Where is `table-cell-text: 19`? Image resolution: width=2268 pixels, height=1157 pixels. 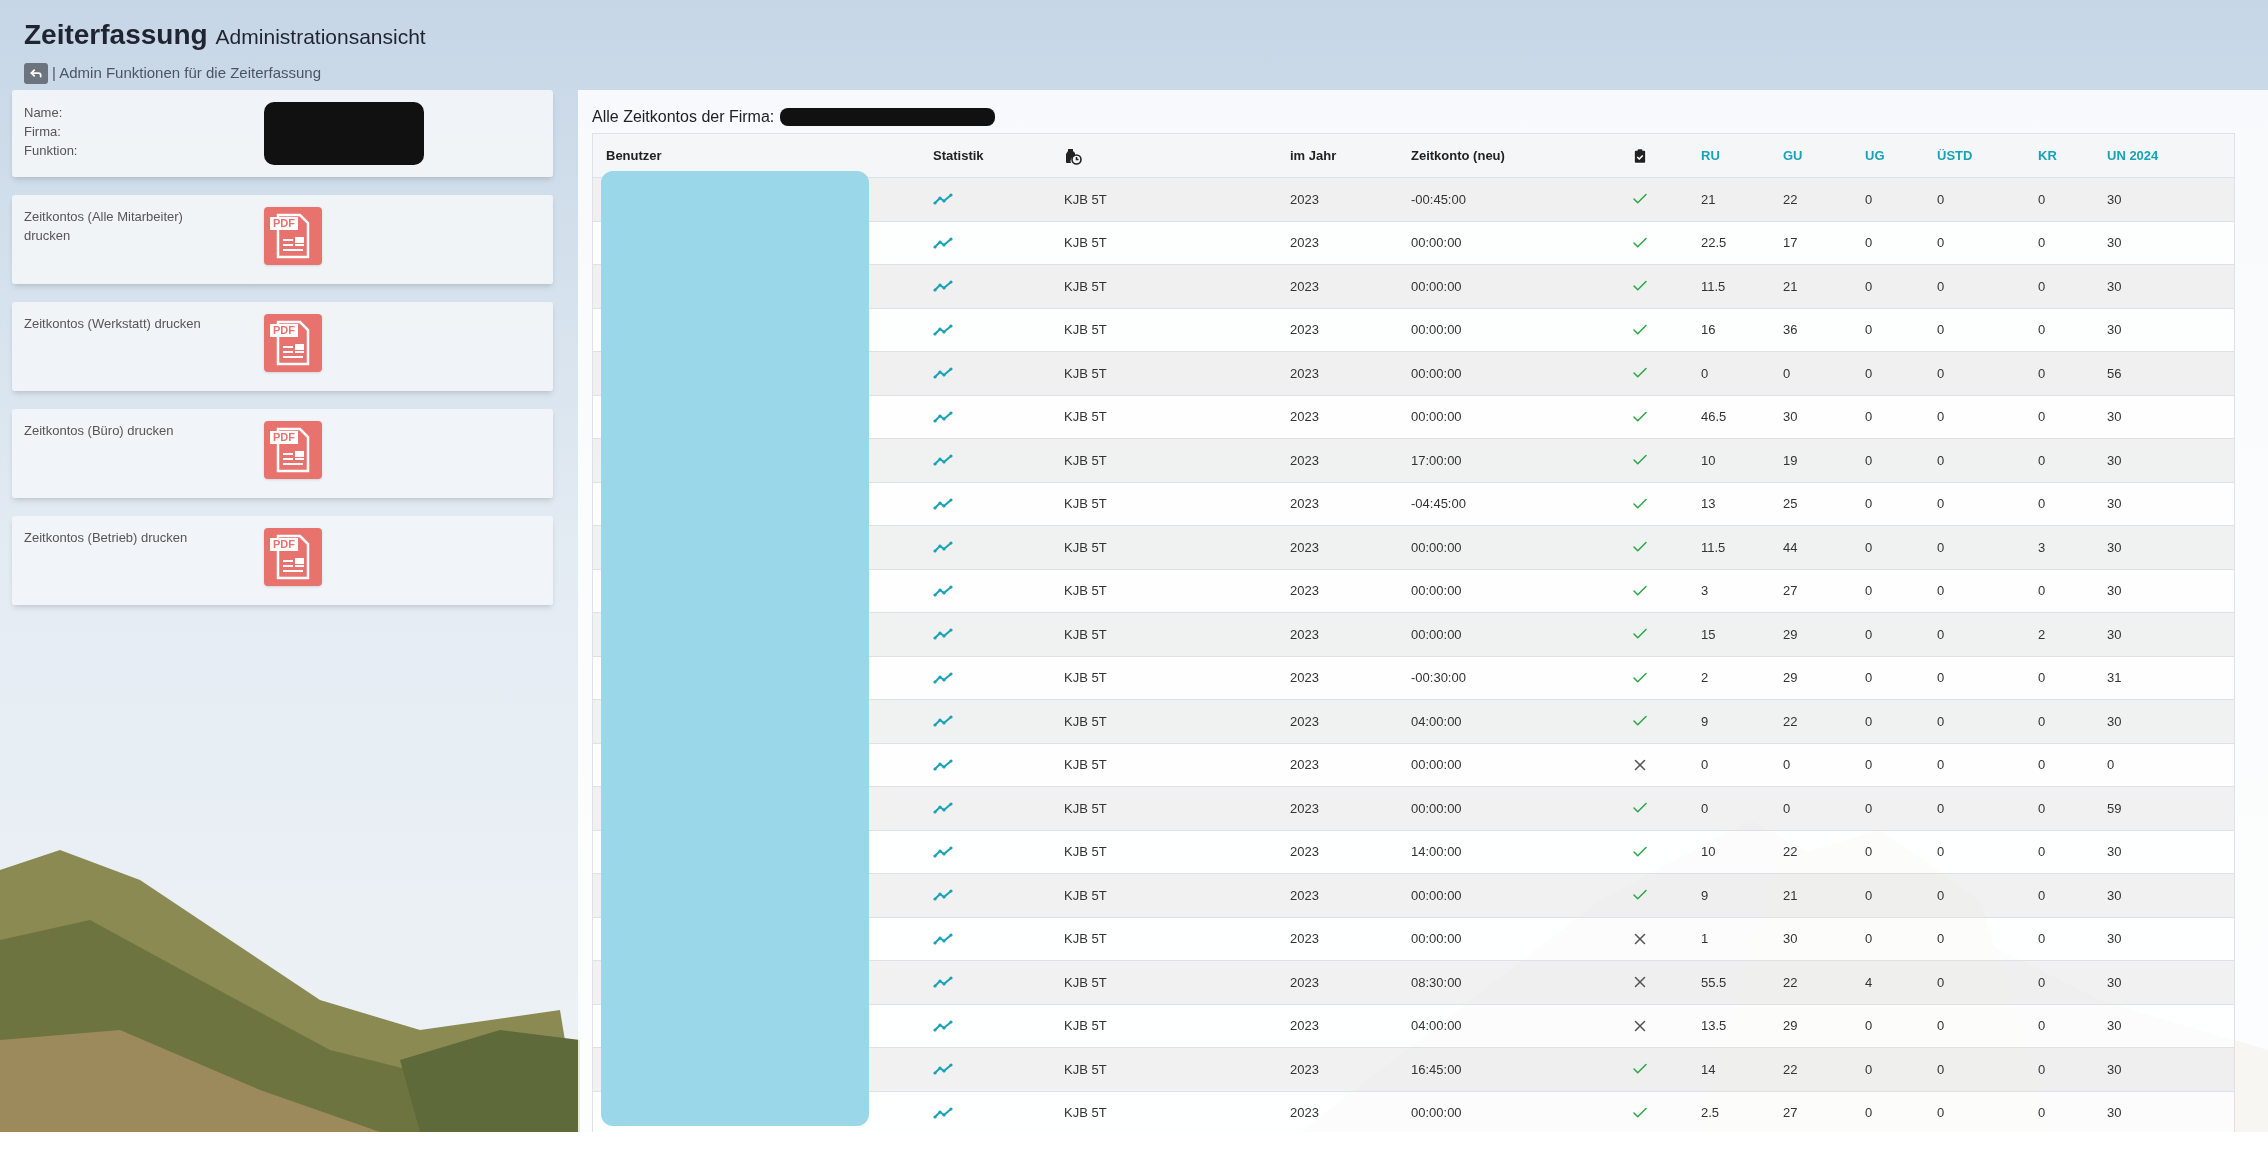 table-cell-text: 19 is located at coordinates (1790, 460).